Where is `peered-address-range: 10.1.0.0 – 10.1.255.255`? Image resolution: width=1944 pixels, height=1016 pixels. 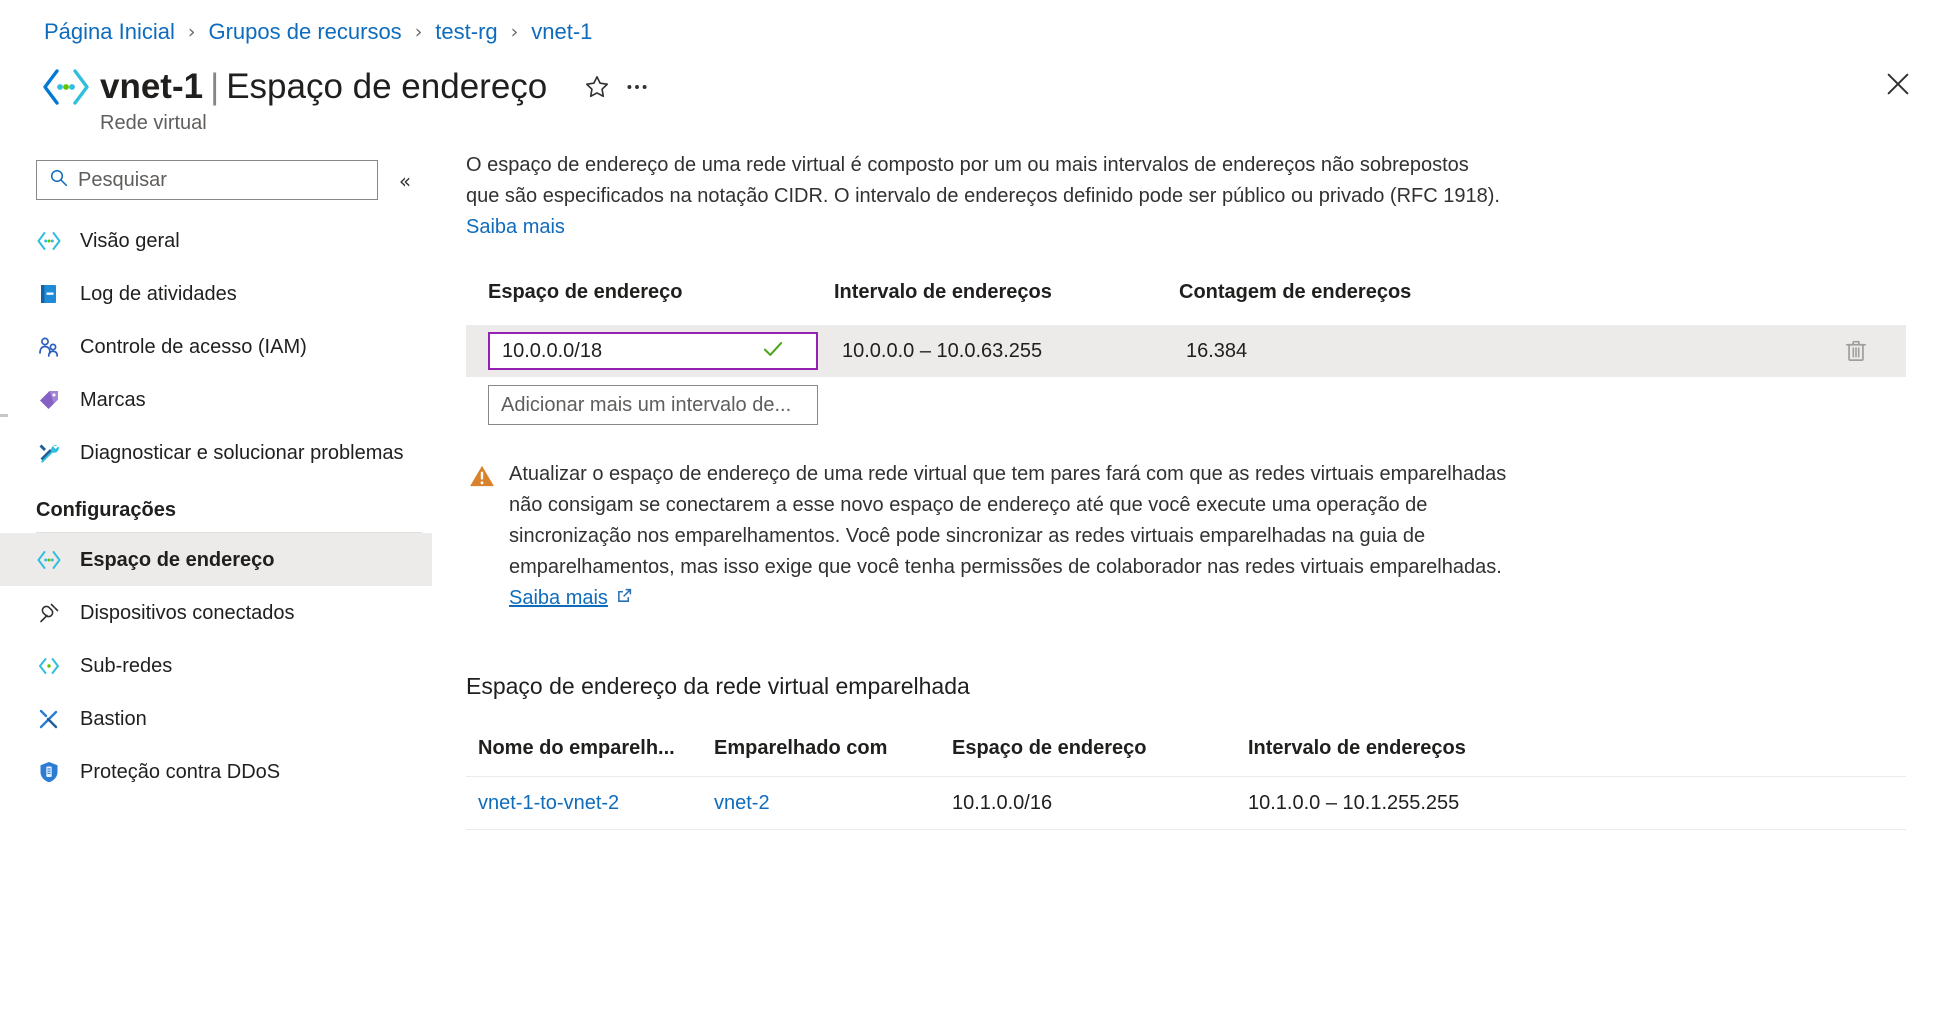 peered-address-range: 10.1.0.0 – 10.1.255.255 is located at coordinates (1354, 803).